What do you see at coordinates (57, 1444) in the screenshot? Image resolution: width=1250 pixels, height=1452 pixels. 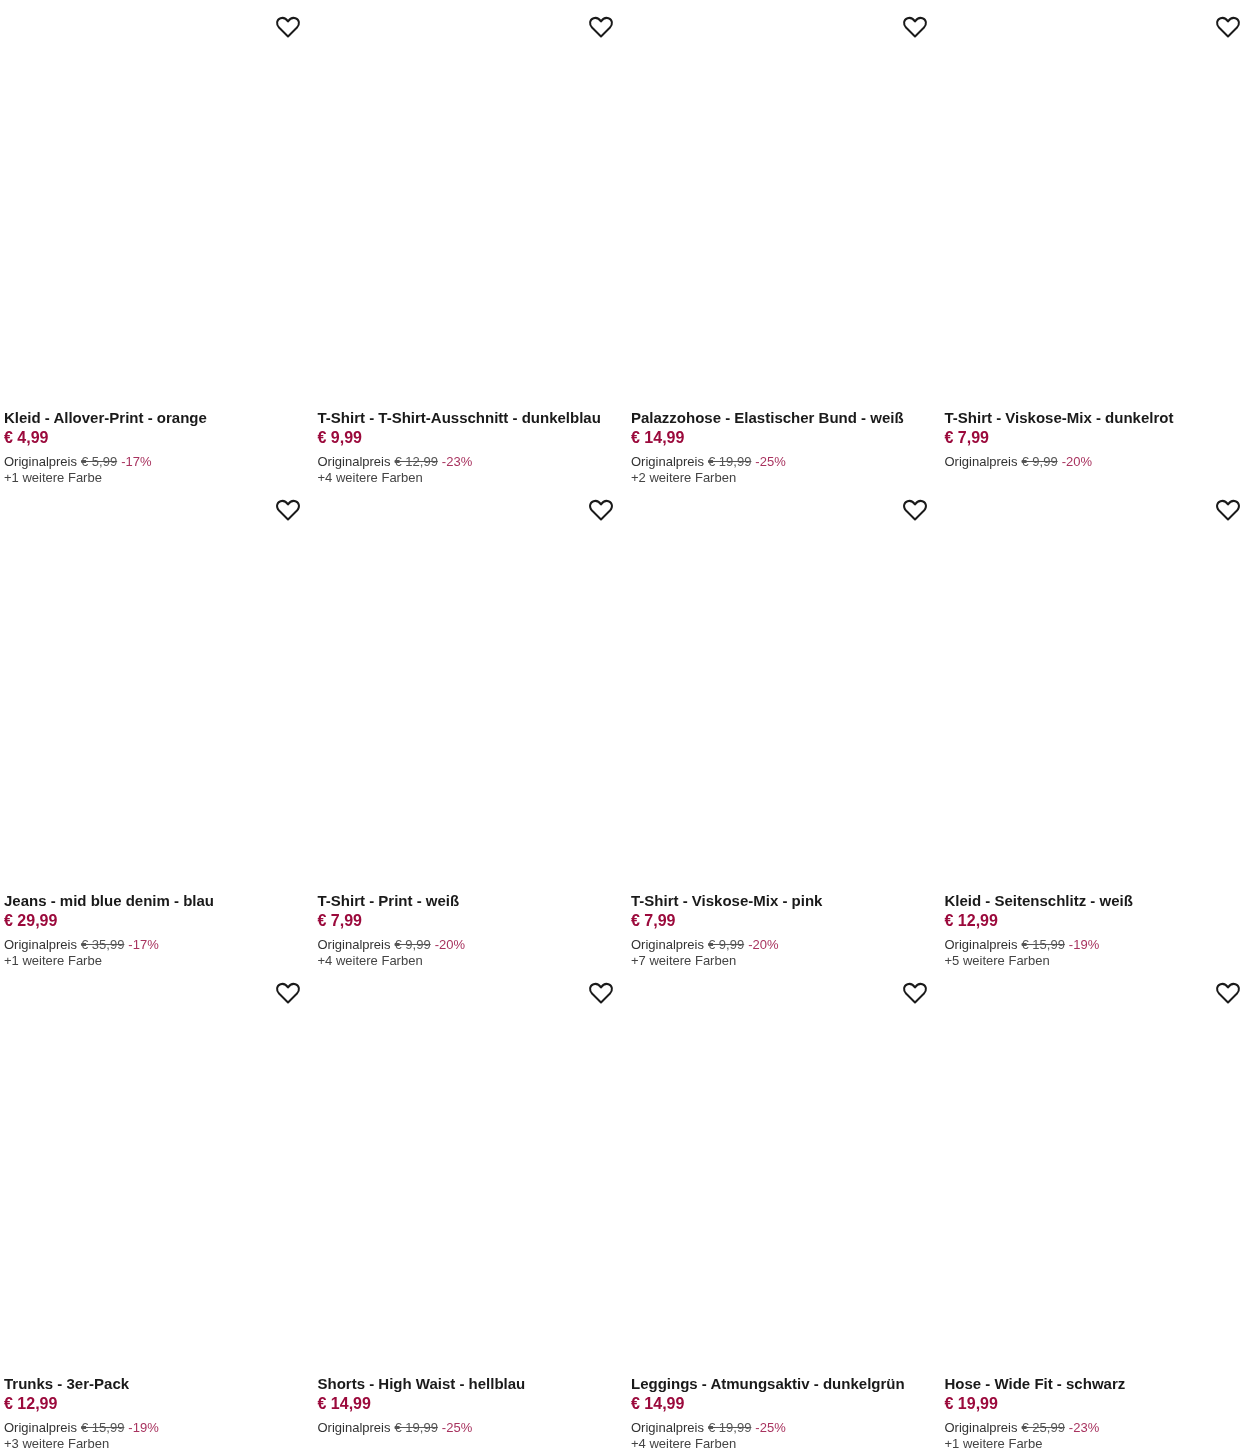 I see `more-colors-link: +3 weitere Farben` at bounding box center [57, 1444].